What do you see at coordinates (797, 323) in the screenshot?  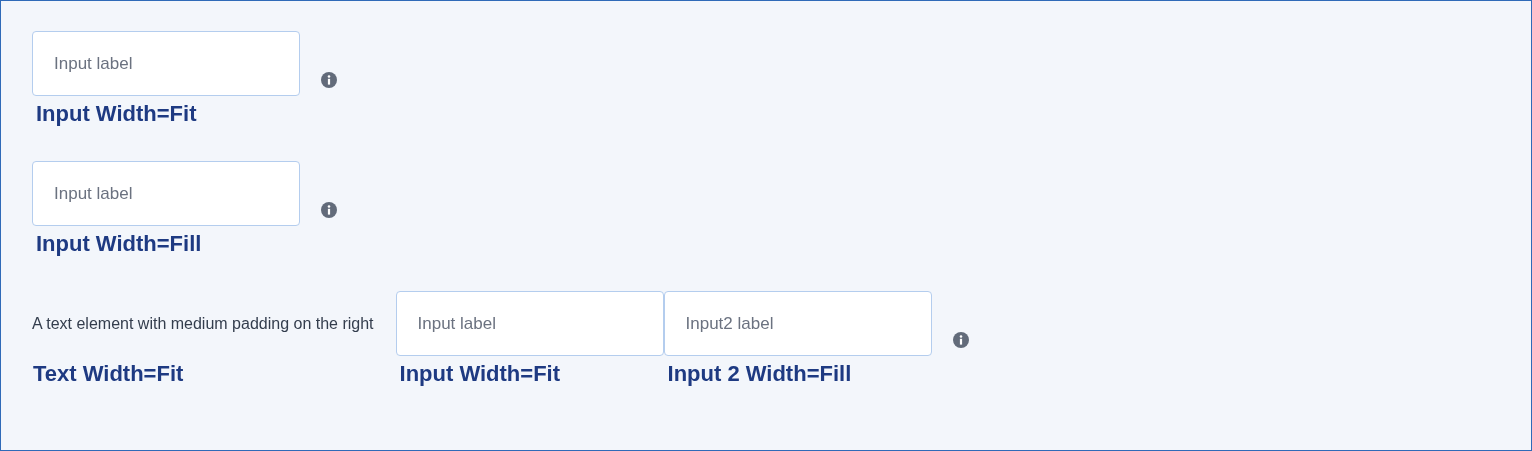 I see `input-field: Input2 label` at bounding box center [797, 323].